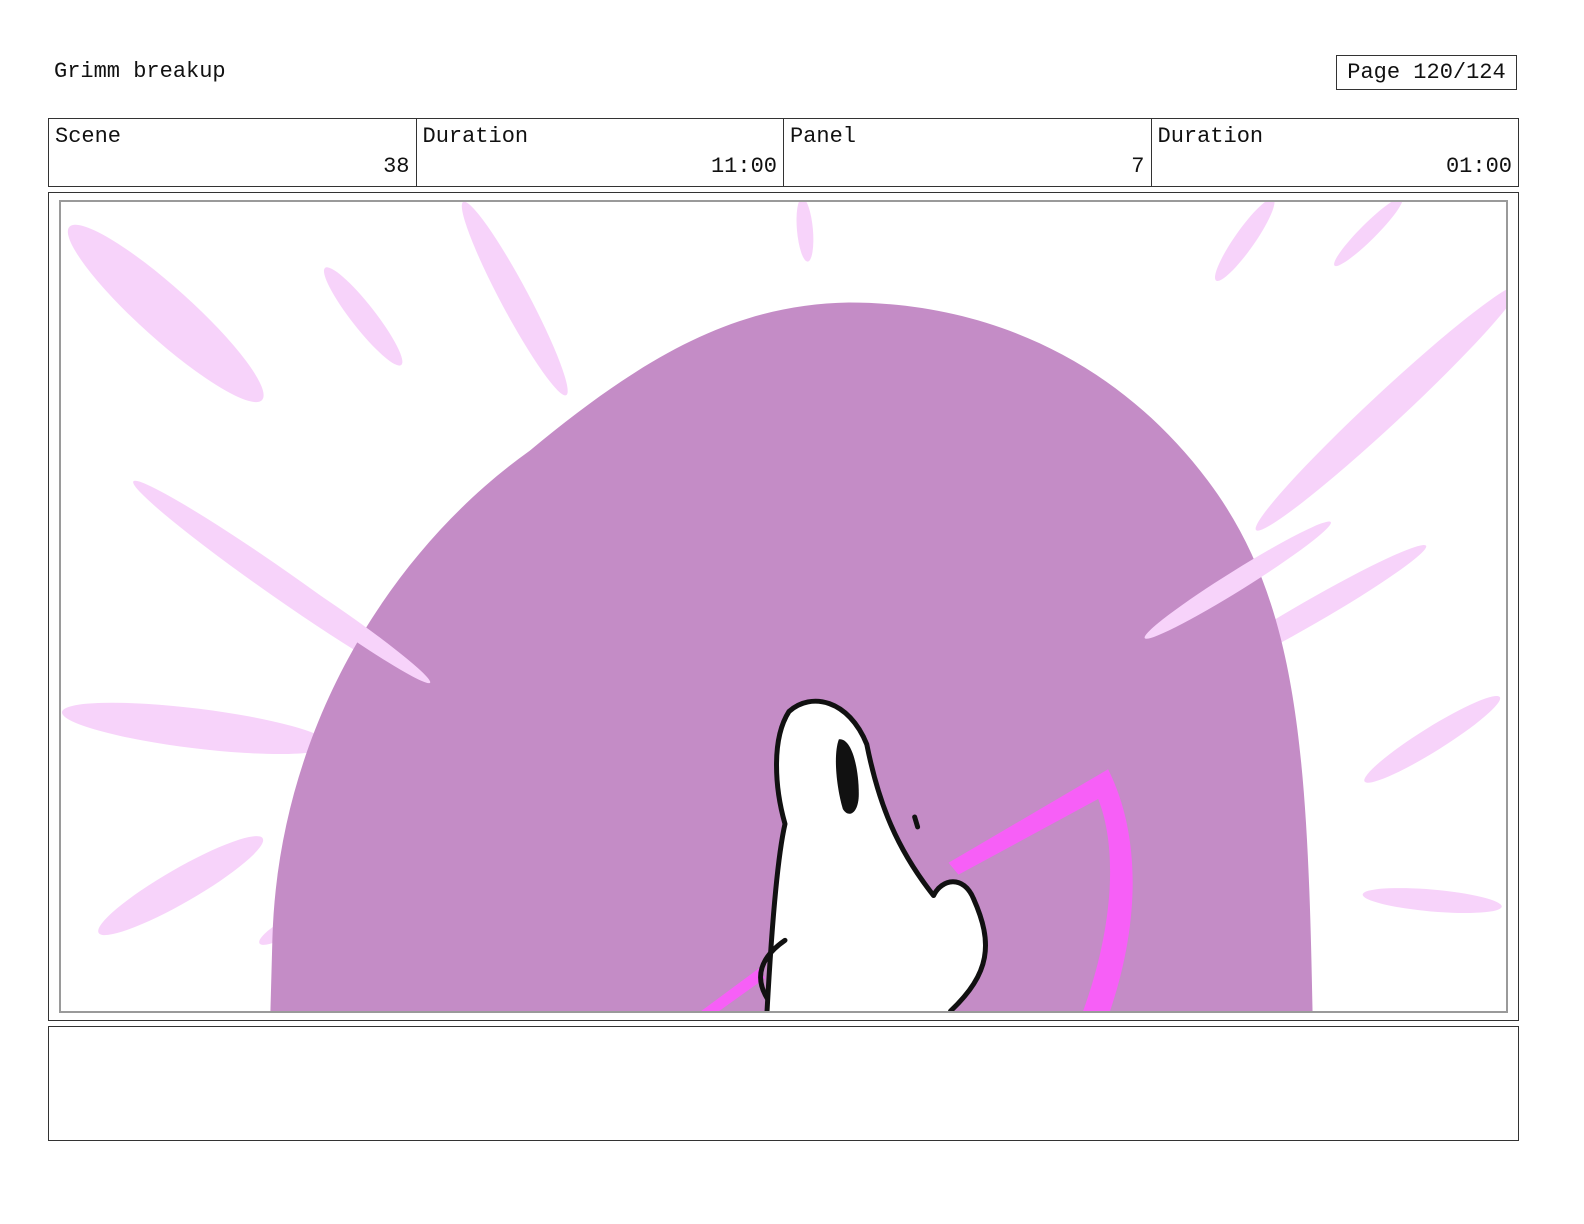 The width and height of the screenshot is (1584, 1224). Describe the element at coordinates (823, 136) in the screenshot. I see `panel-label: Panel` at that location.